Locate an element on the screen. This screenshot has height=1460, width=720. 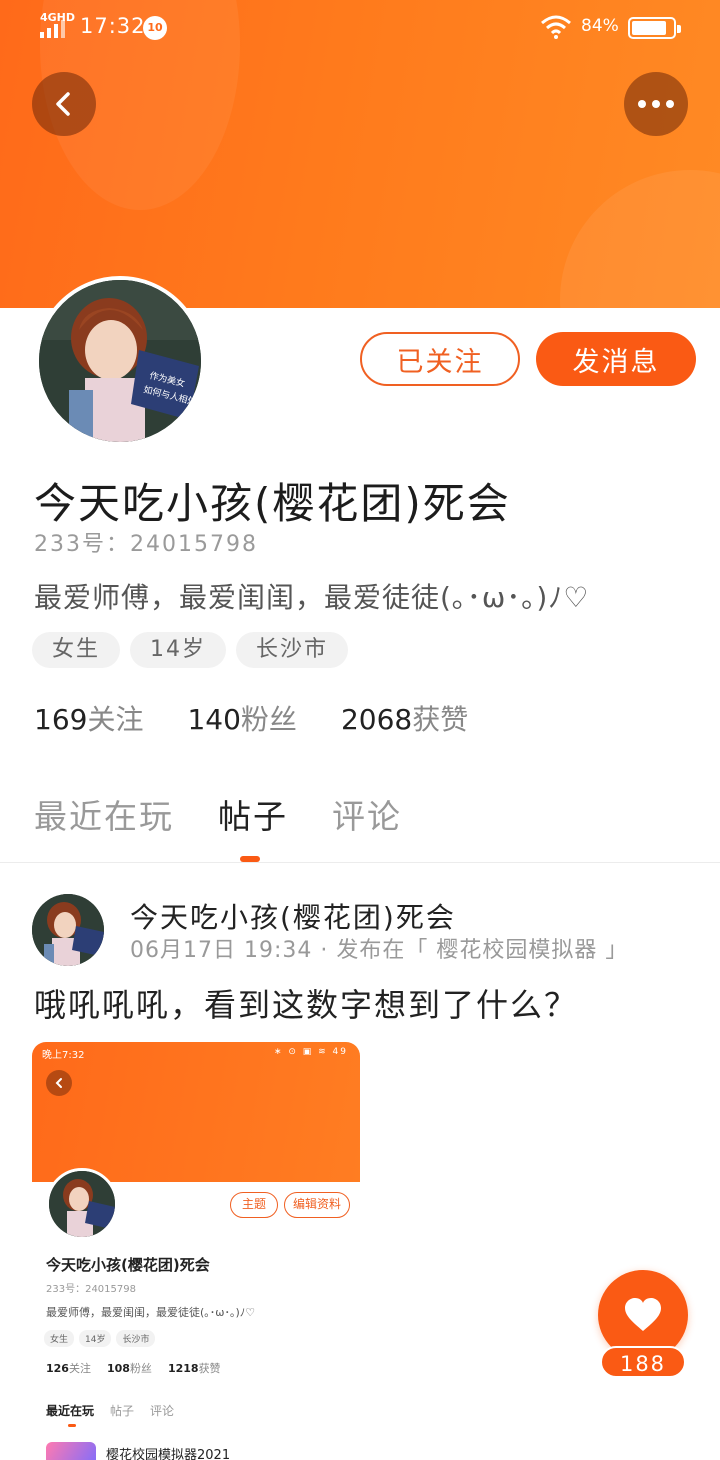
chevron-left-icon is located at coordinates (63, 104).